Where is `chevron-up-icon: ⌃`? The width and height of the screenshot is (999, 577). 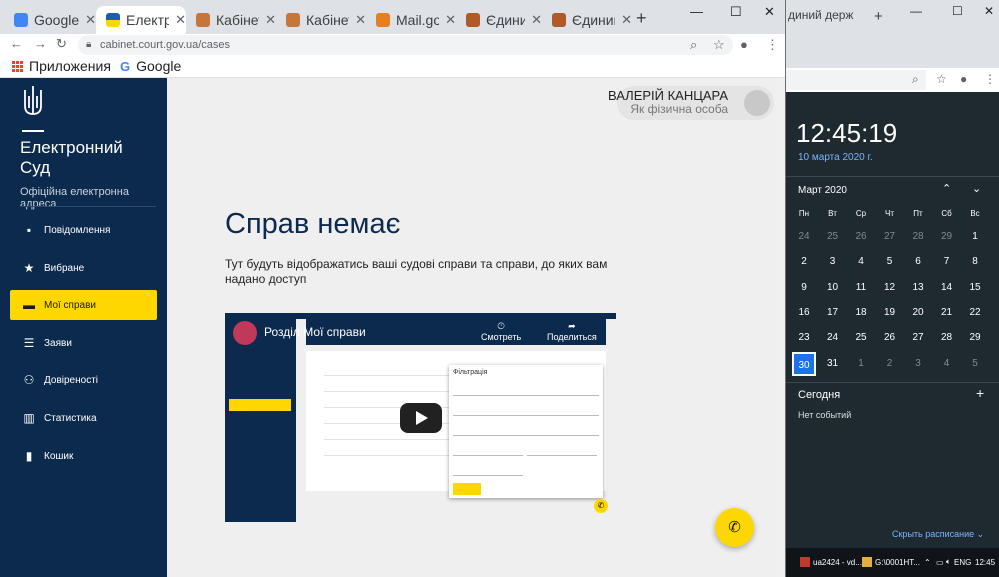 chevron-up-icon: ⌃ is located at coordinates (946, 188).